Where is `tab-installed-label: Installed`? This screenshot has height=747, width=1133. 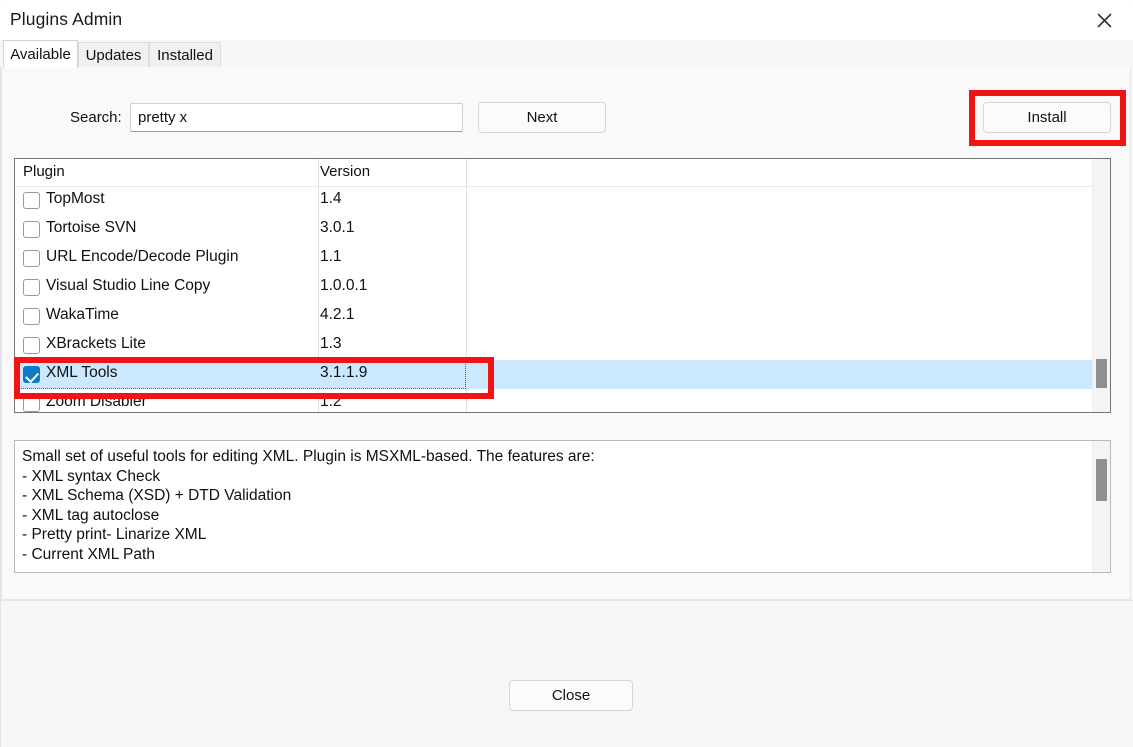 tab-installed-label: Installed is located at coordinates (185, 55).